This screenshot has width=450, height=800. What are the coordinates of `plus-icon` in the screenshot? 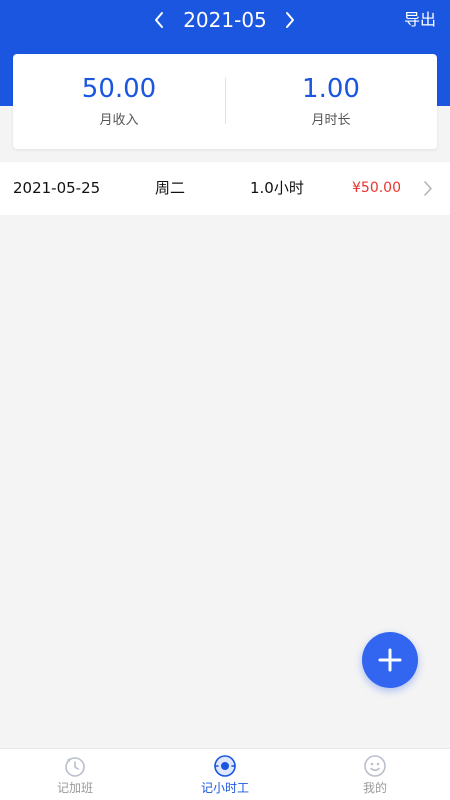 It's located at (390, 660).